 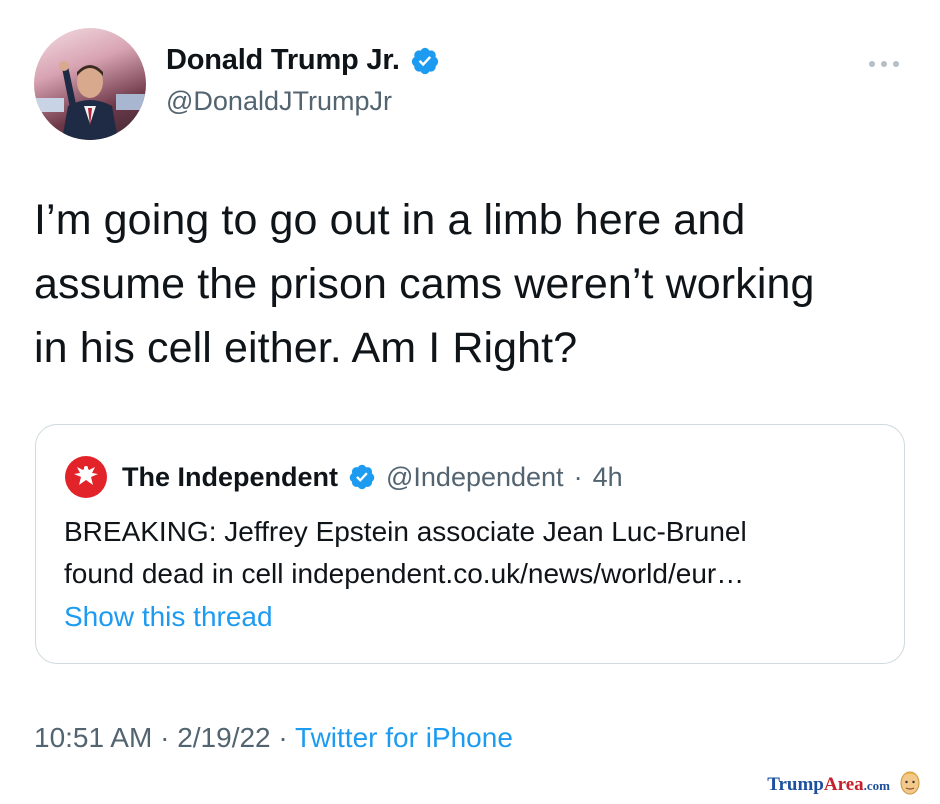 What do you see at coordinates (876, 785) in the screenshot?
I see `watermark-part-com: .com` at bounding box center [876, 785].